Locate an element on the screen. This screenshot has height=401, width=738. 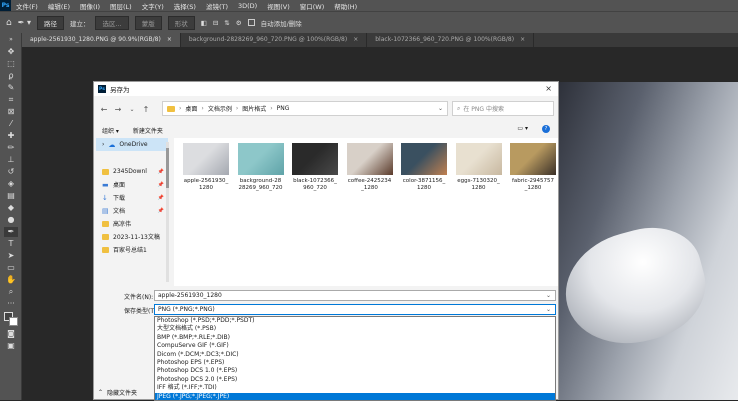
mask-button: 蒙版 is located at coordinates (148, 22).